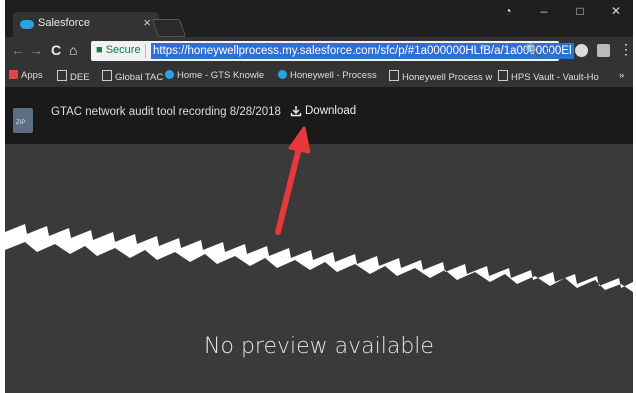  I want to click on home-icon: ⌂, so click(73, 50).